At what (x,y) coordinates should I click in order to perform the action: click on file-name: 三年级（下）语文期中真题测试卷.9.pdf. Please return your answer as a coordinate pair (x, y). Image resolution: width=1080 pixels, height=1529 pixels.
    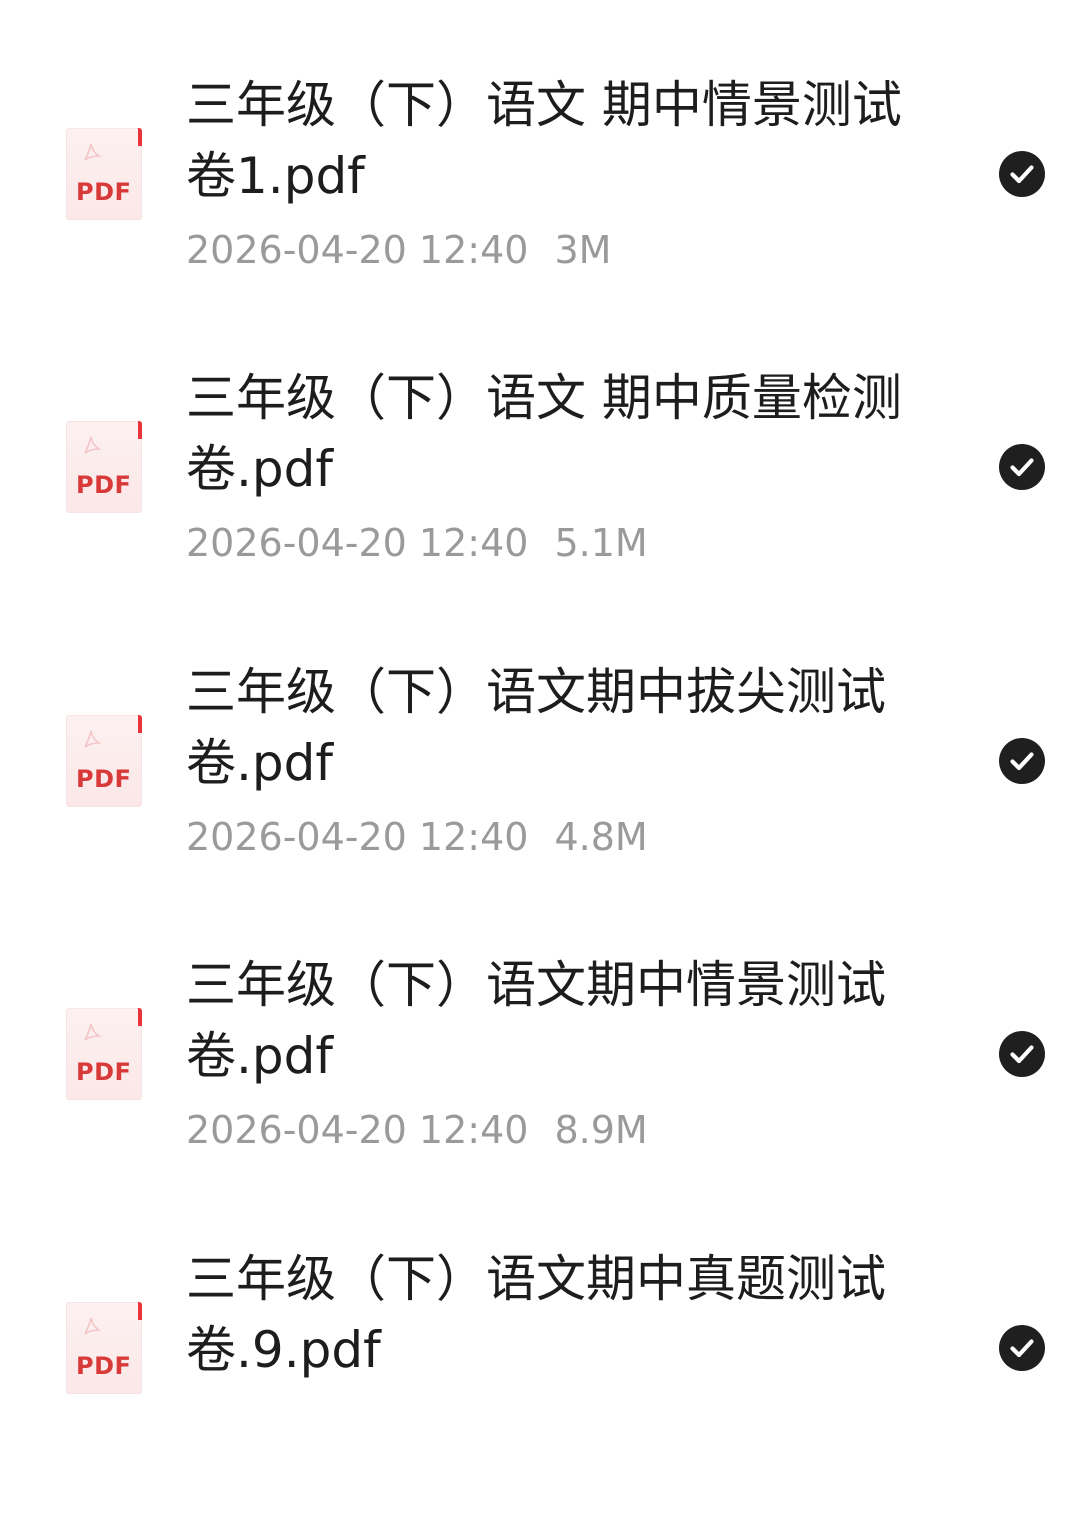
    Looking at the image, I should click on (536, 1314).